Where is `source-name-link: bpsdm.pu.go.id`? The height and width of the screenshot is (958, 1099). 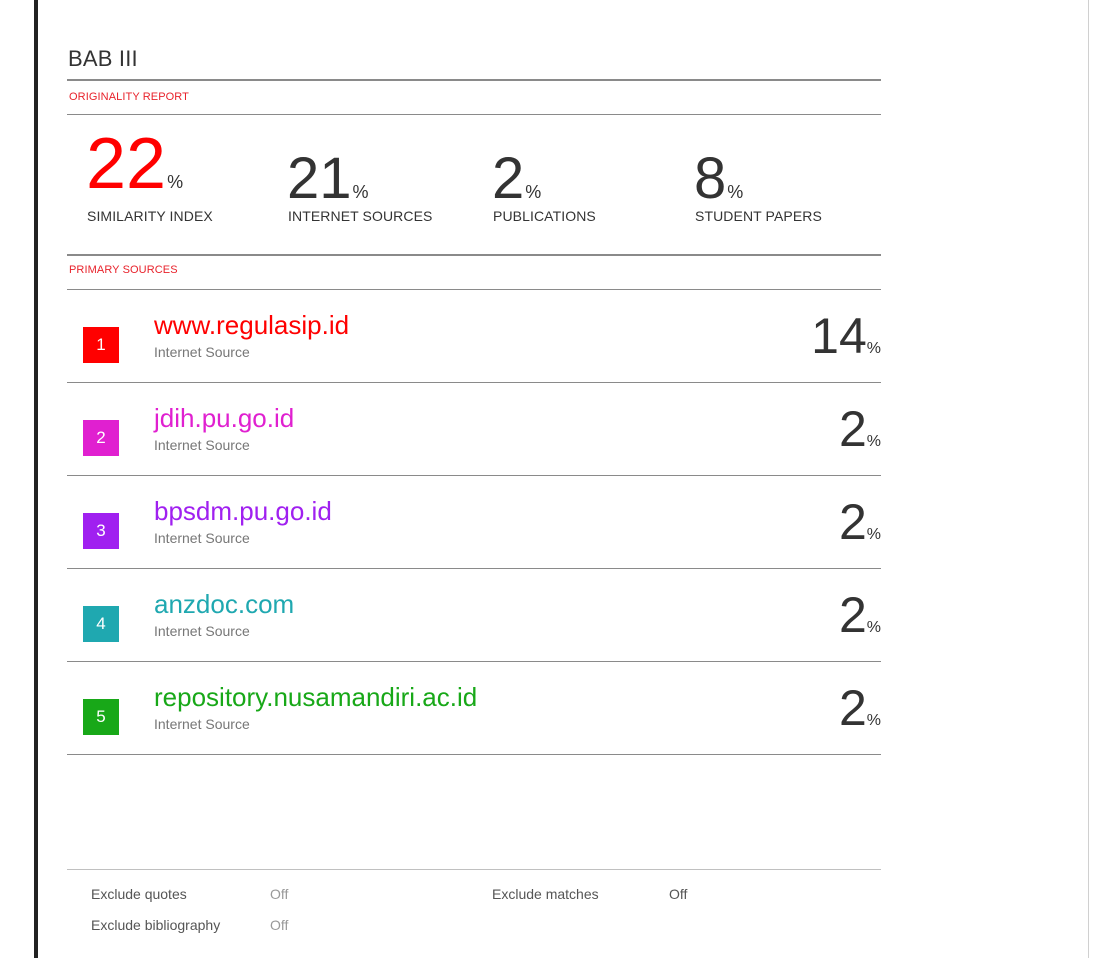
source-name-link: bpsdm.pu.go.id is located at coordinates (243, 511).